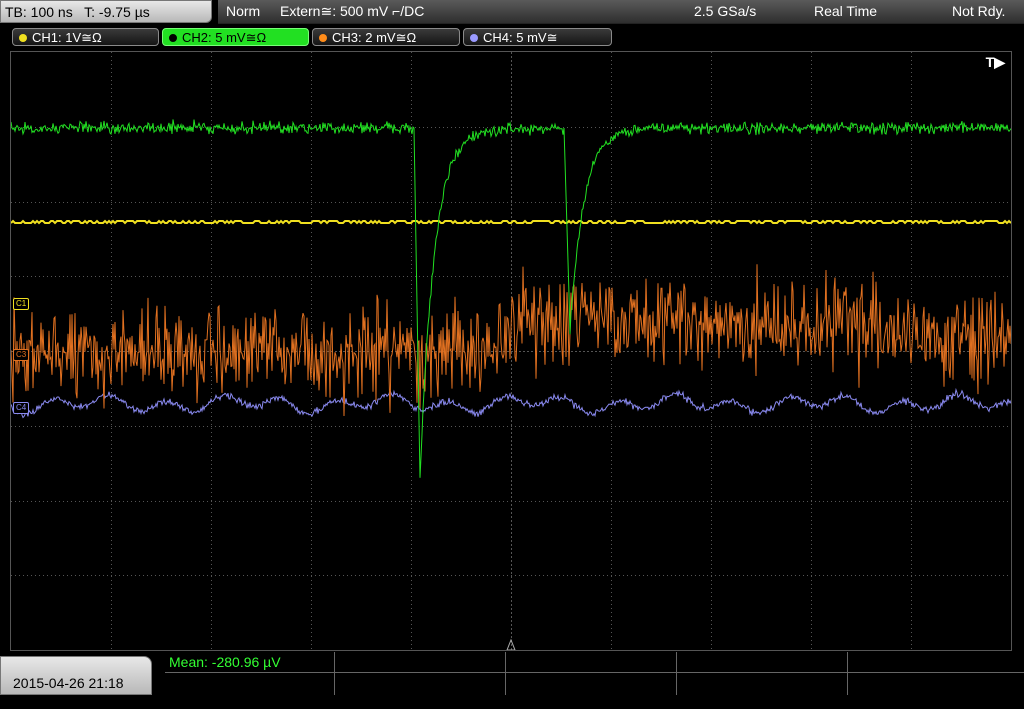 The image size is (1024, 709). What do you see at coordinates (474, 38) in the screenshot?
I see `channel-4-dot-icon` at bounding box center [474, 38].